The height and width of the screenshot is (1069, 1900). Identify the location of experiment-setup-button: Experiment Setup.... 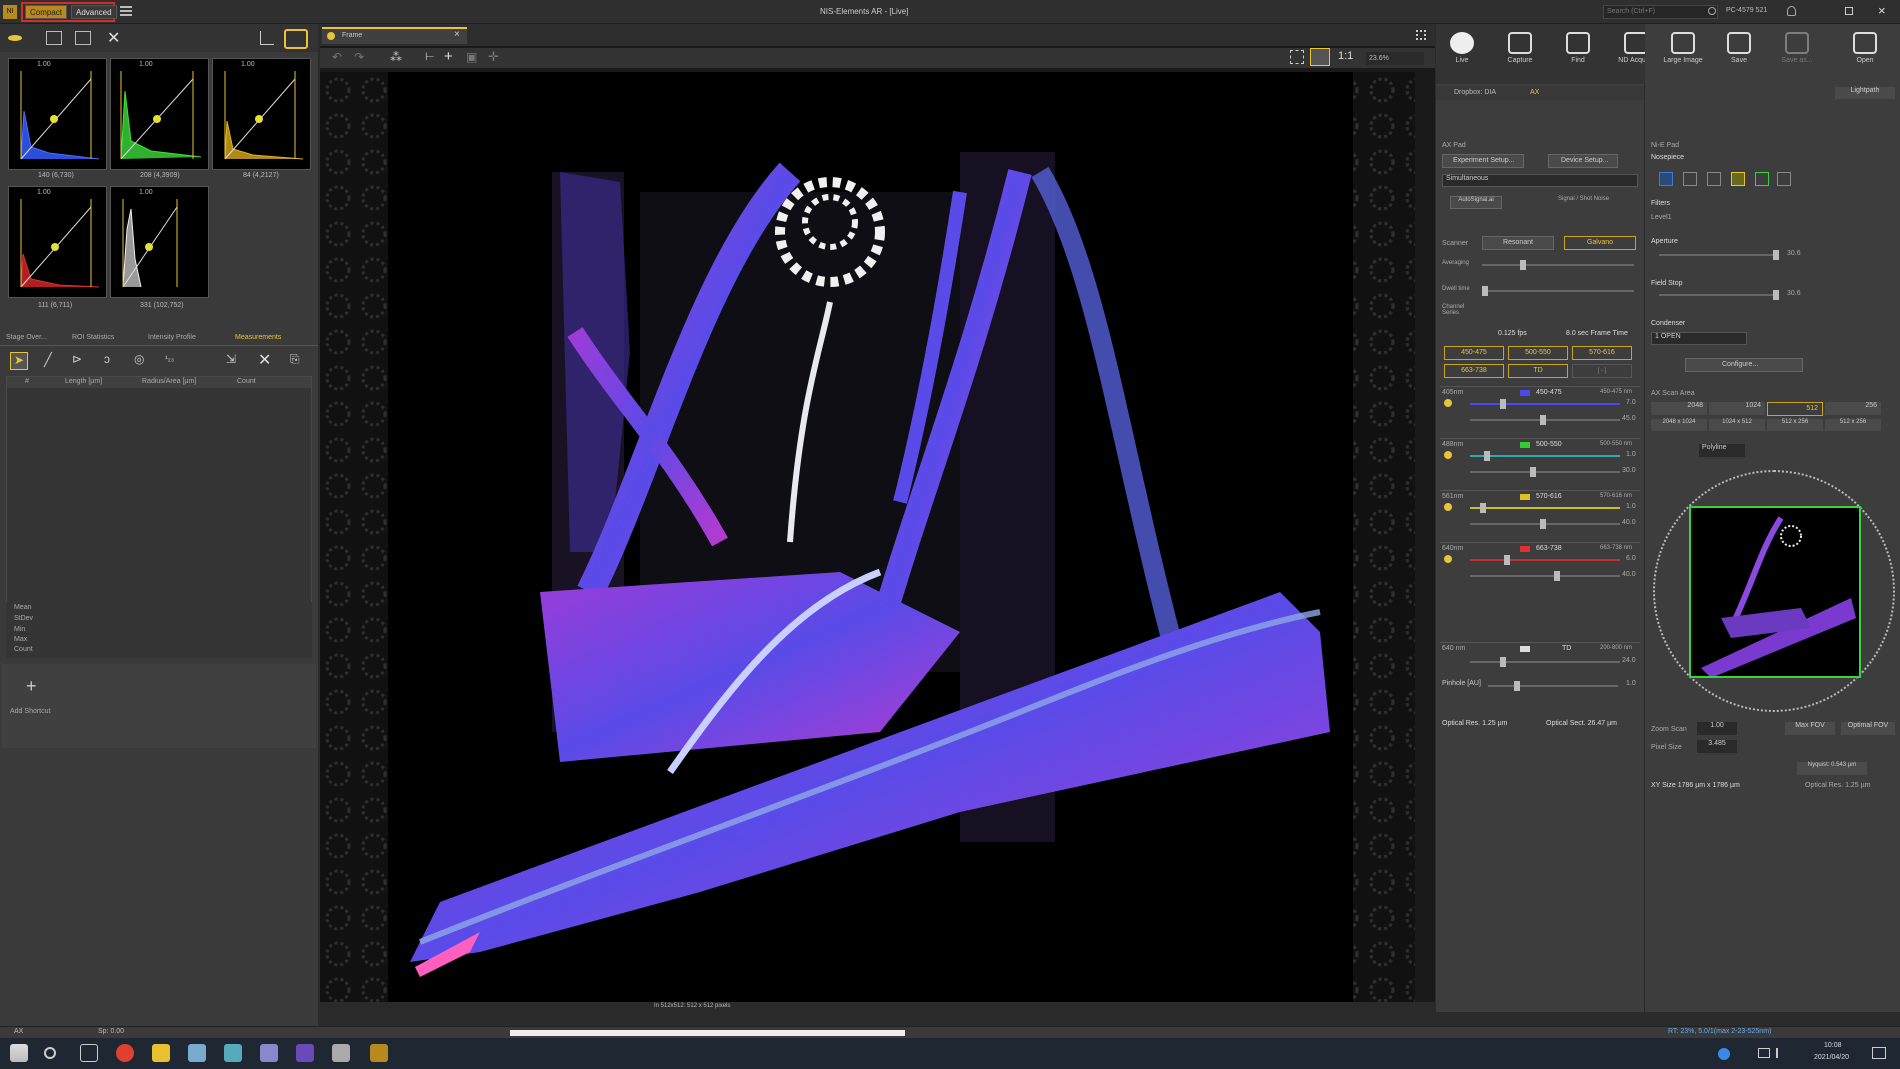
(1483, 161).